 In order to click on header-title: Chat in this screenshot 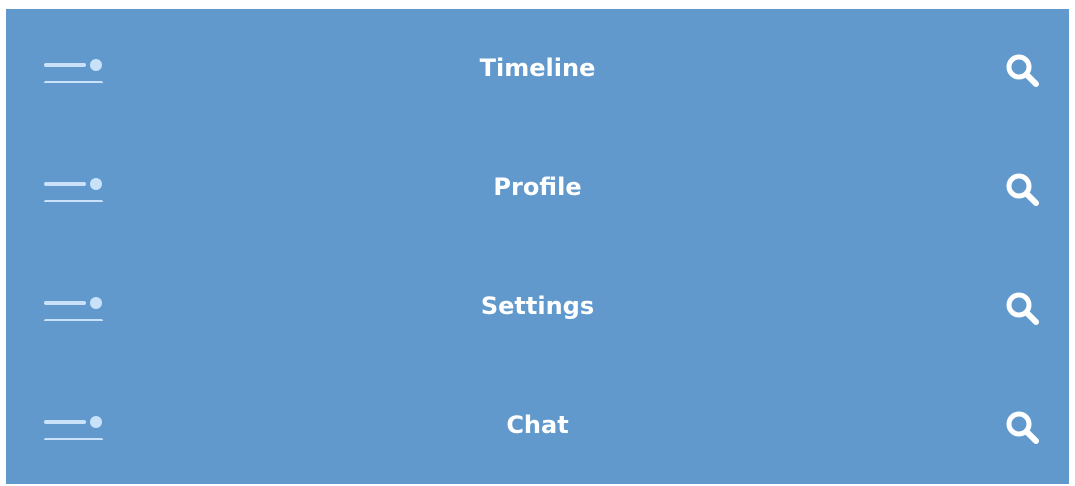, I will do `click(537, 425)`.